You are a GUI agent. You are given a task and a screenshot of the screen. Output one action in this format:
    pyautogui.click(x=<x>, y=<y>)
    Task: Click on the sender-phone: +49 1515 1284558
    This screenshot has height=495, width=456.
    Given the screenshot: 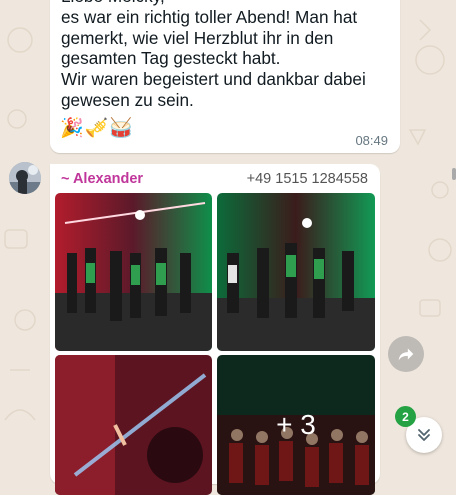 What is the action you would take?
    pyautogui.click(x=307, y=179)
    